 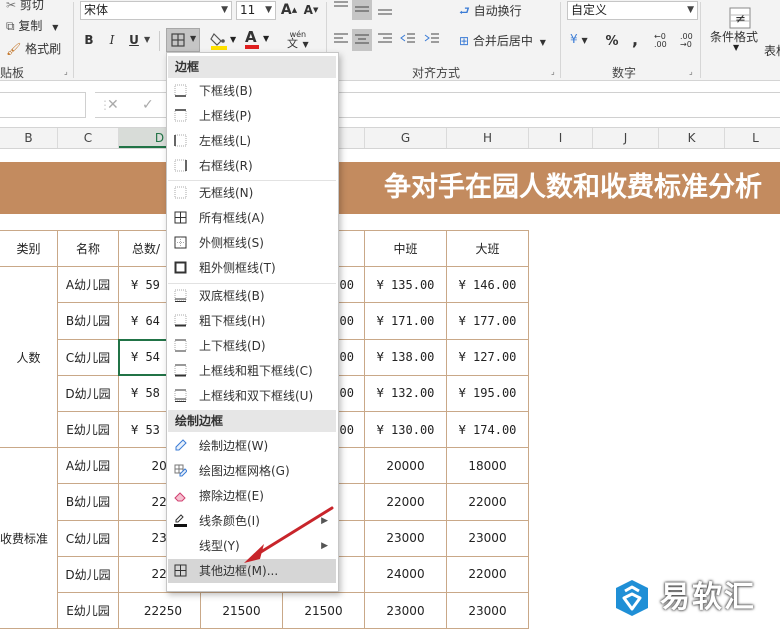 What do you see at coordinates (409, 41) in the screenshot?
I see `decrease-indent-button` at bounding box center [409, 41].